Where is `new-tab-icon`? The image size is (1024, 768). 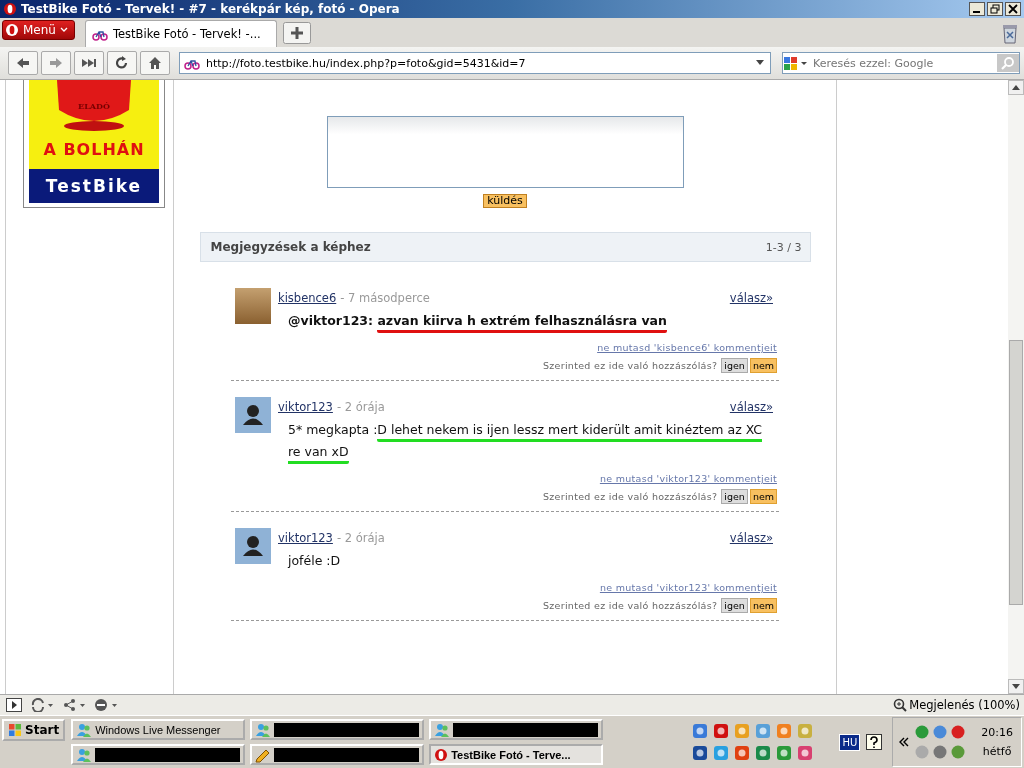 new-tab-icon is located at coordinates (296, 33).